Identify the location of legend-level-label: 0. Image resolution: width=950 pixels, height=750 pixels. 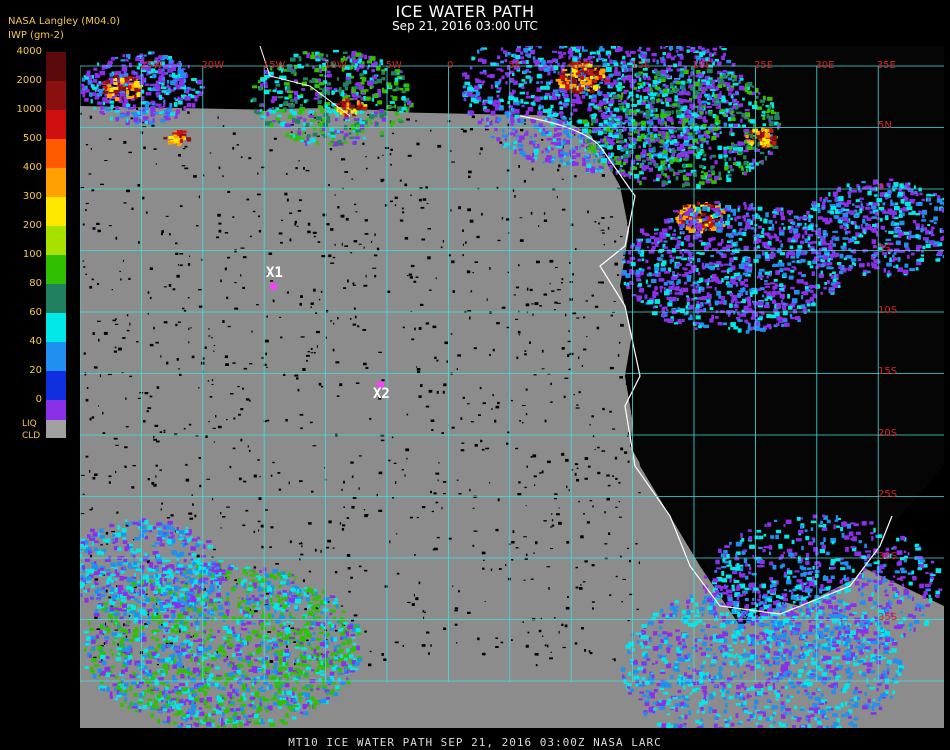
(38, 399).